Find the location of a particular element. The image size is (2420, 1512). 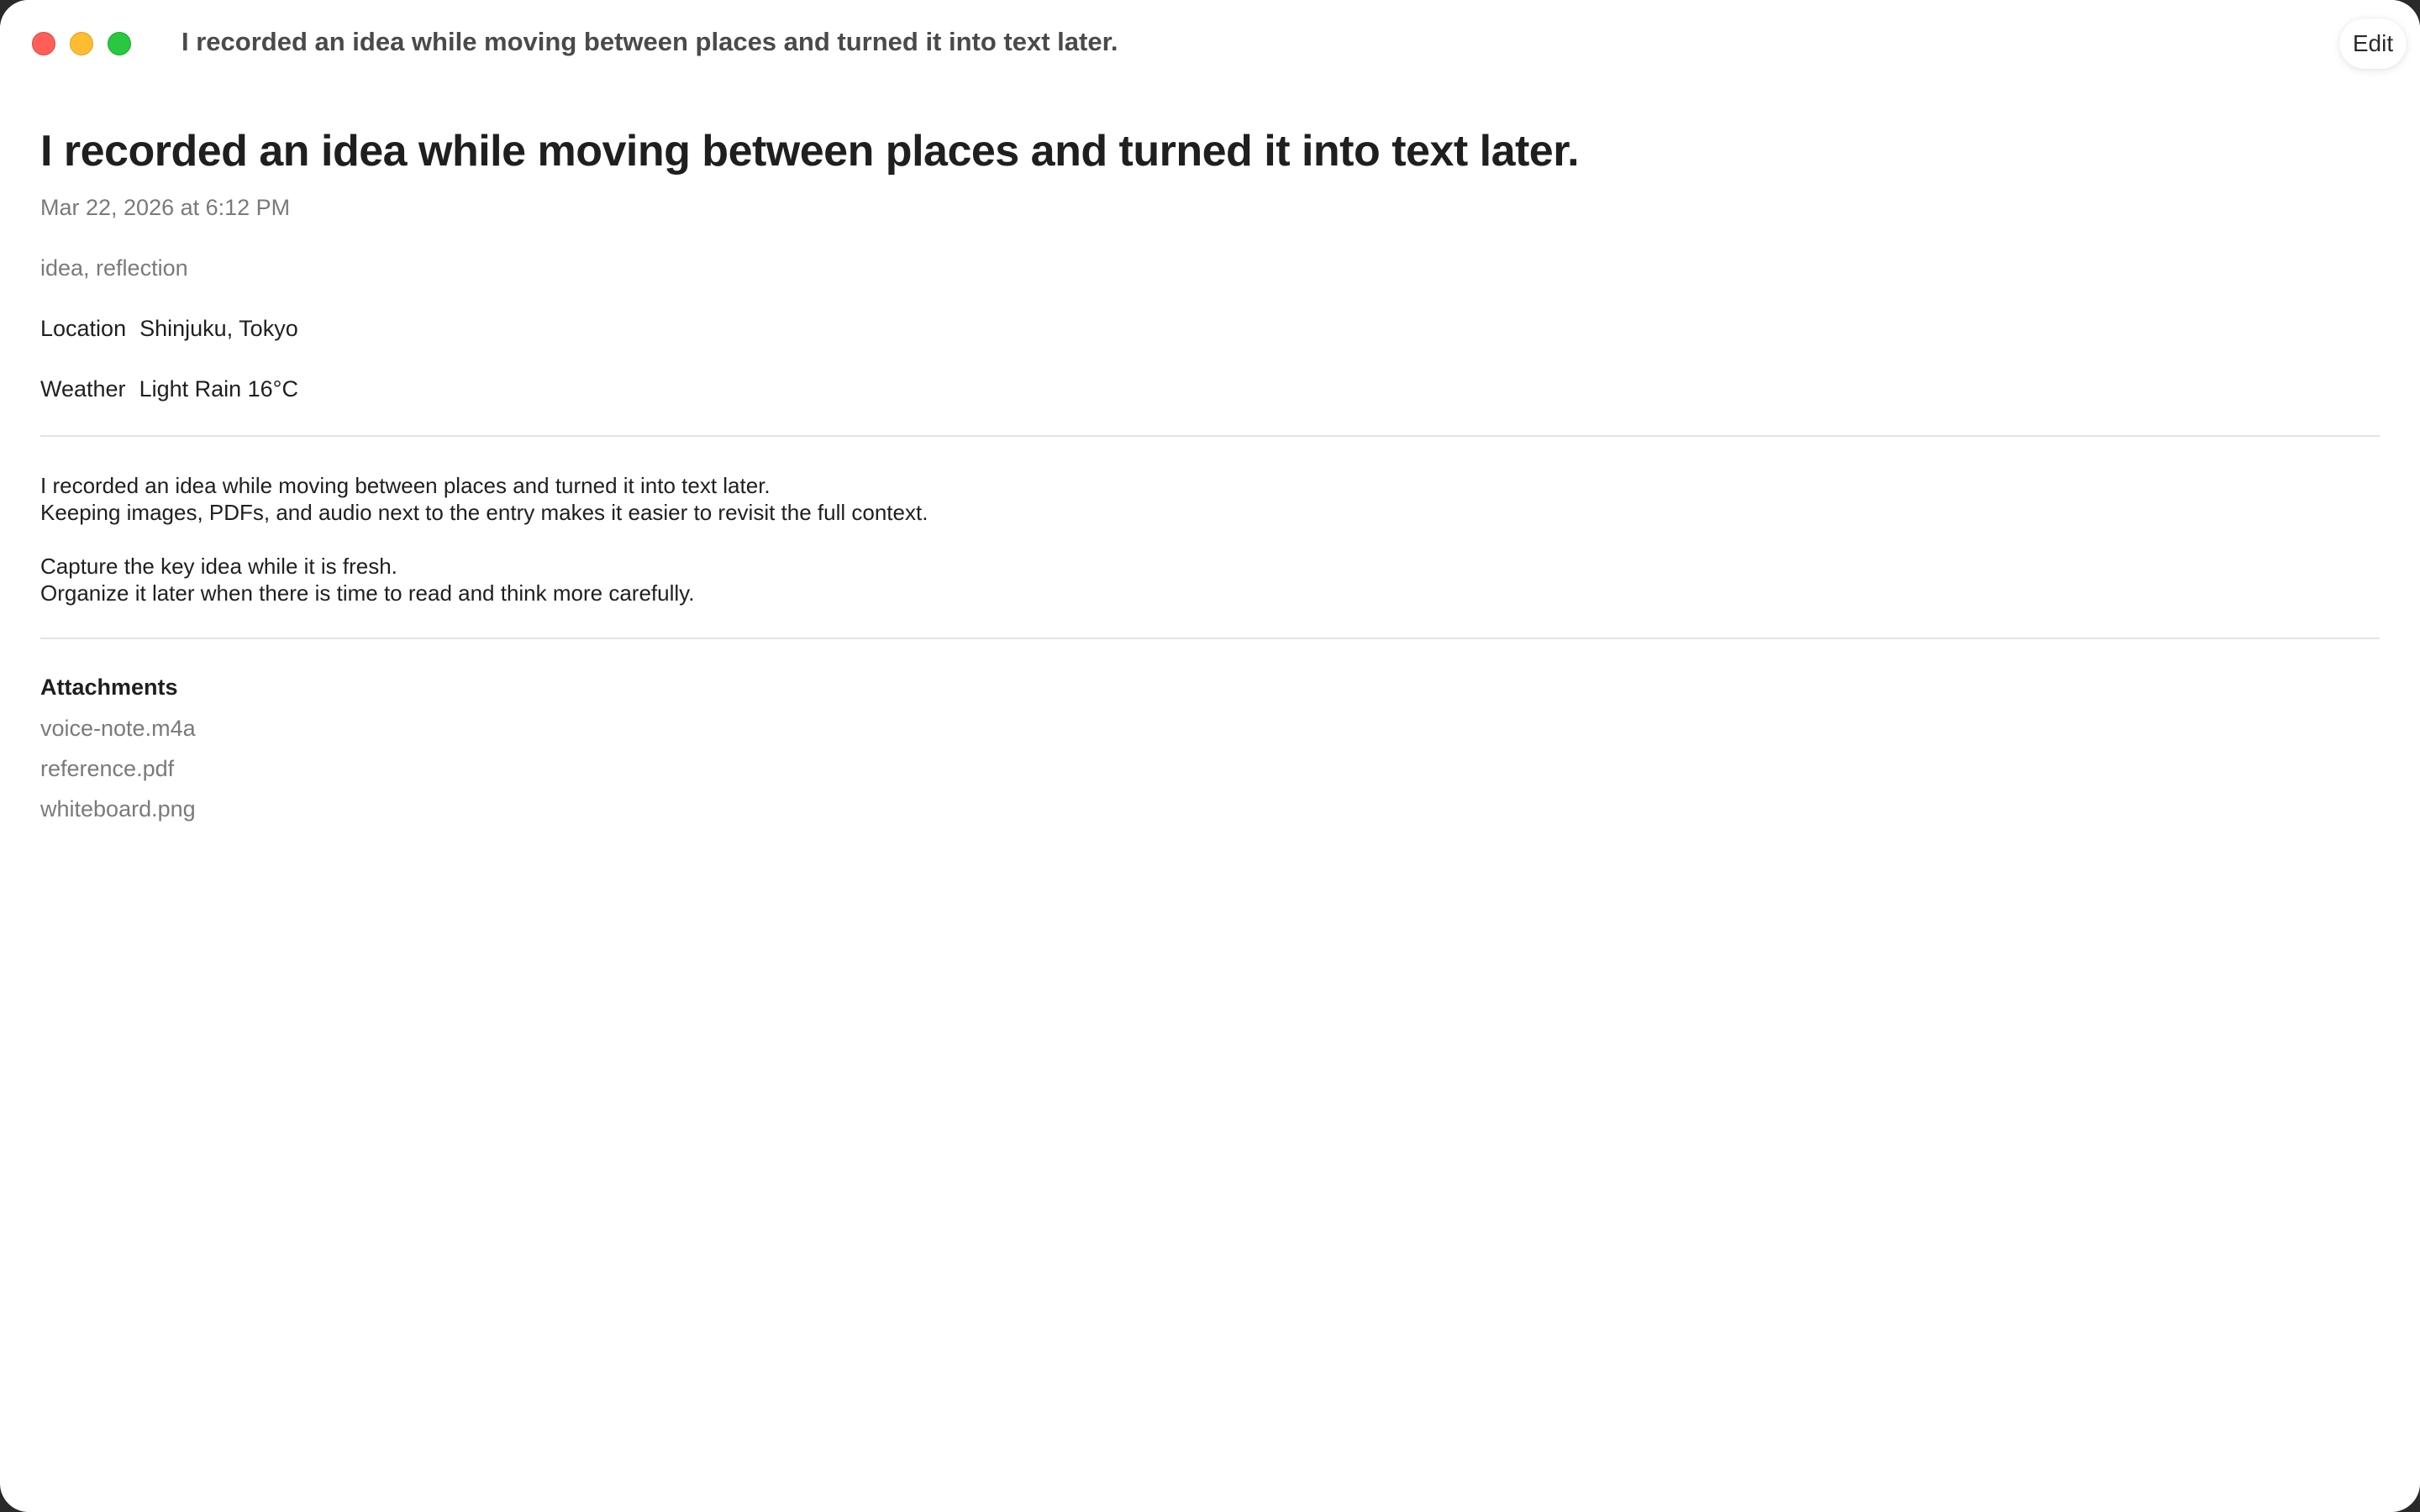

zoom-window-icon is located at coordinates (120, 43).